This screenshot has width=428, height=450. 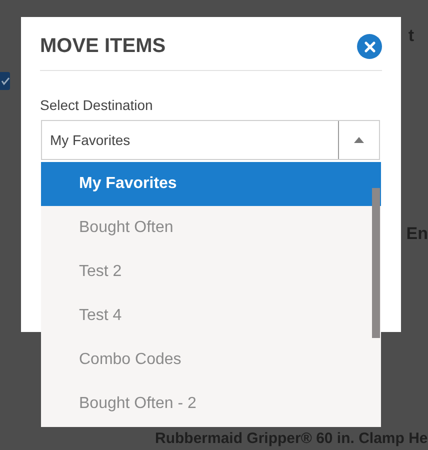 I want to click on dropdown-option: Bought Often, so click(x=211, y=228).